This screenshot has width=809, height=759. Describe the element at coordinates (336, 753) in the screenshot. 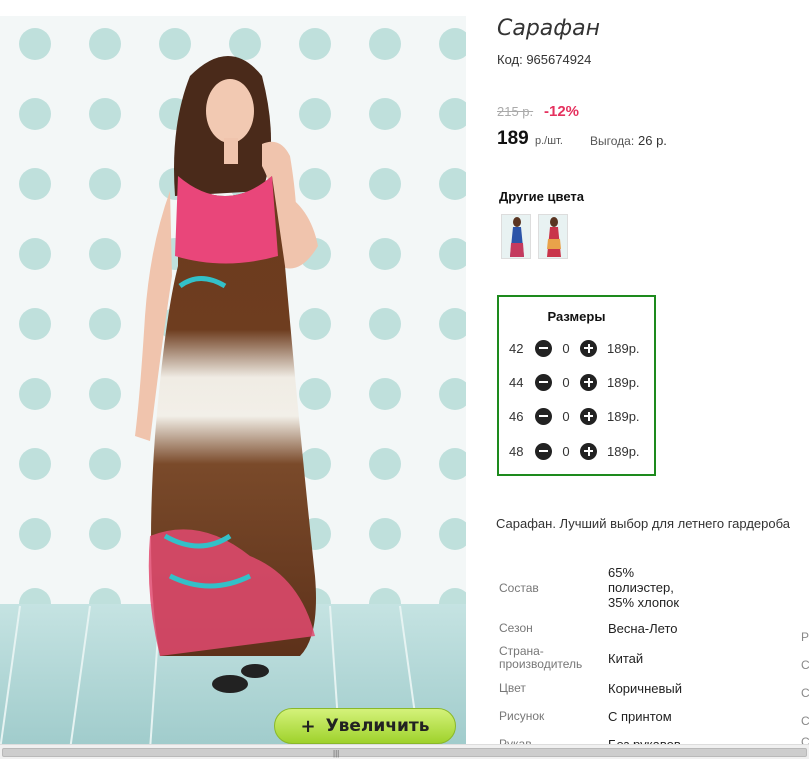

I see `grip-icon: |||` at that location.